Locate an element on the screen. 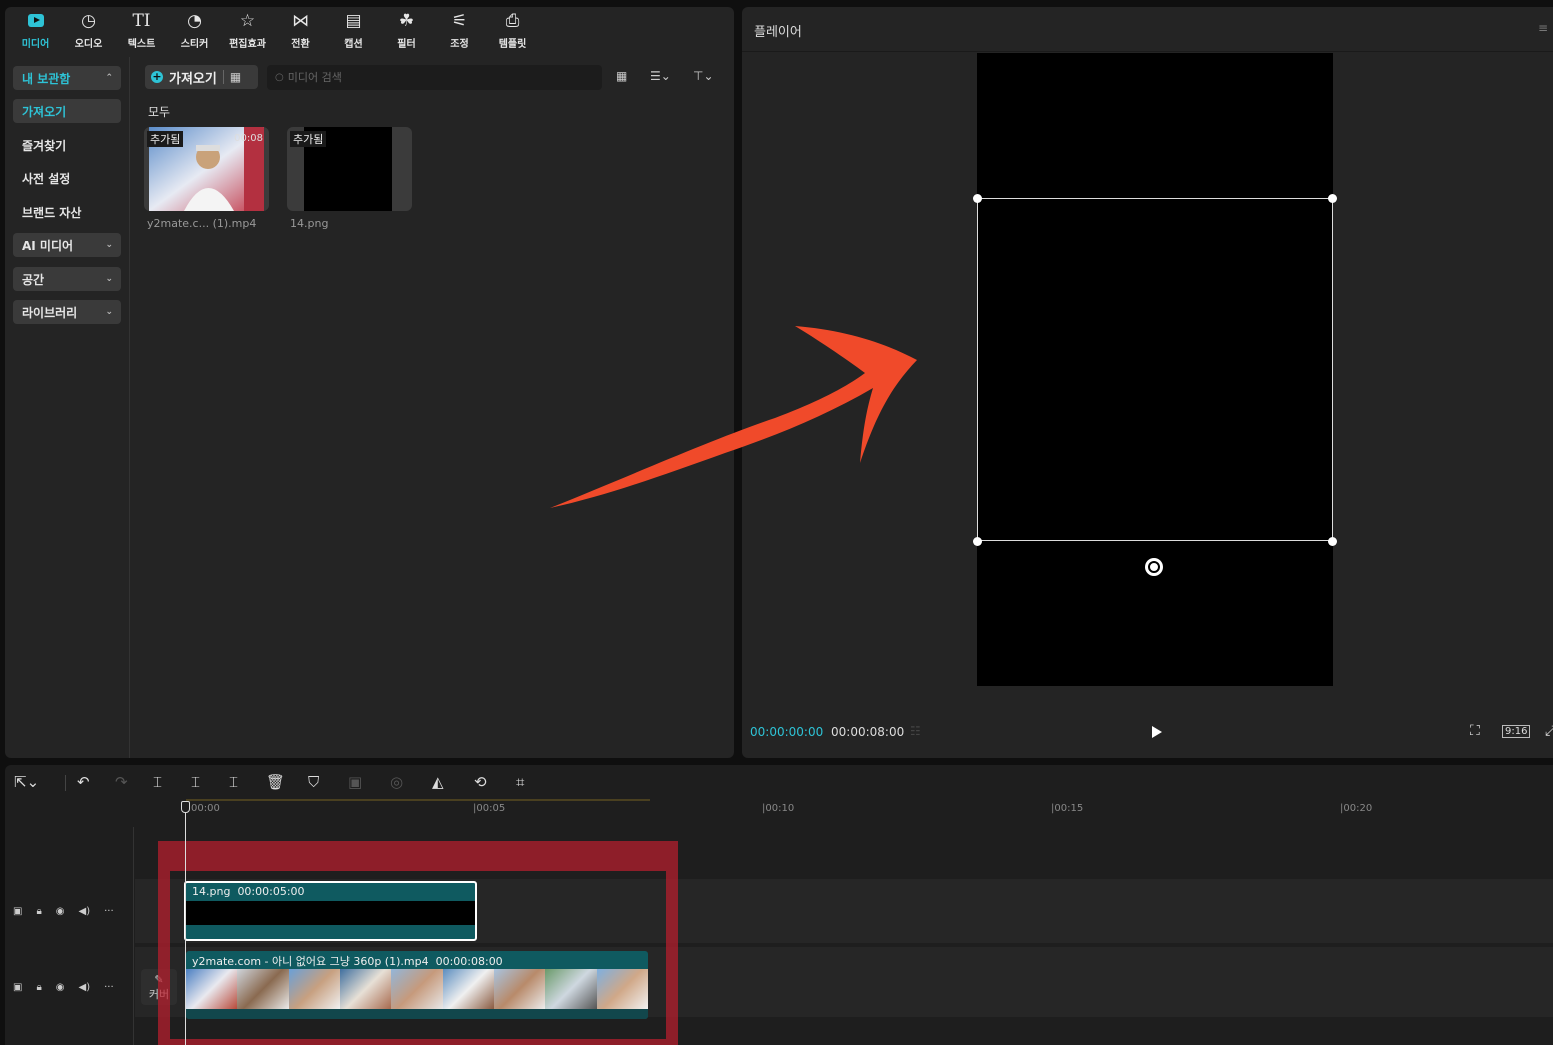 This screenshot has height=1045, width=1553. sidebar-group-my-storage: 내 보관함 ⌃ is located at coordinates (67, 78).